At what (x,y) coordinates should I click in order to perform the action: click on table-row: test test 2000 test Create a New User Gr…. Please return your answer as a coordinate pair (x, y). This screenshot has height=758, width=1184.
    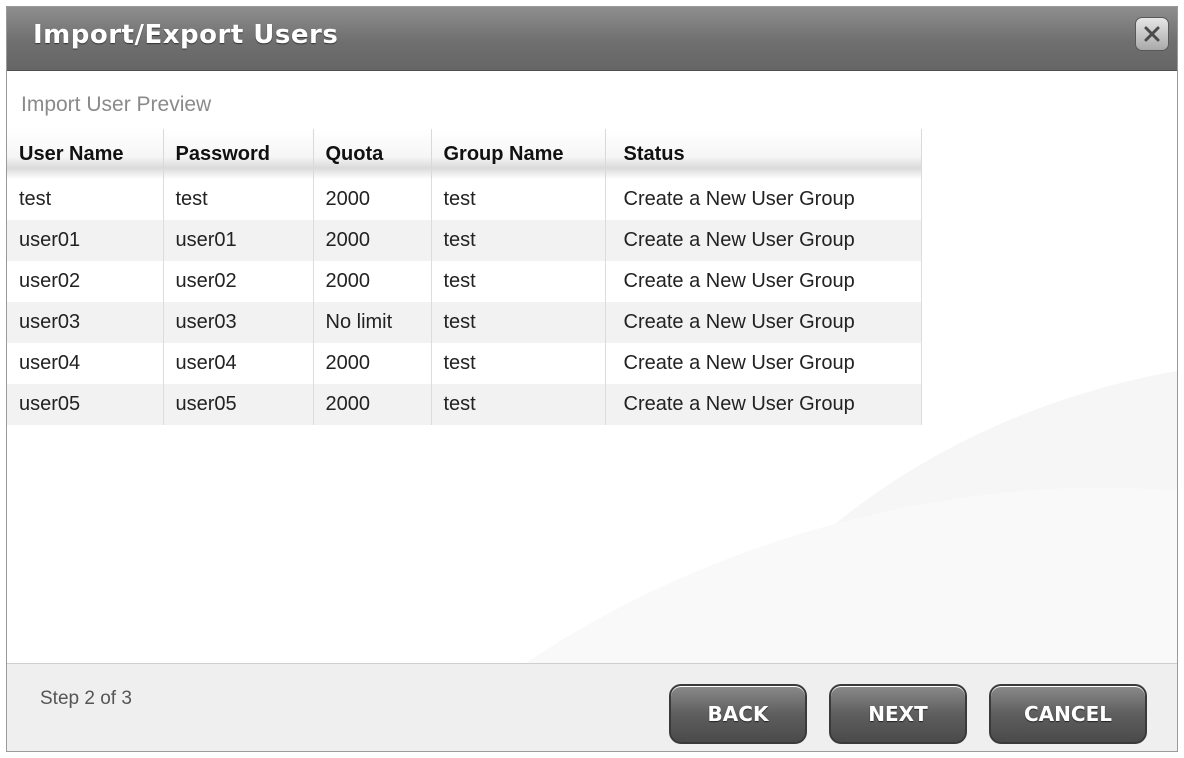
    Looking at the image, I should click on (464, 199).